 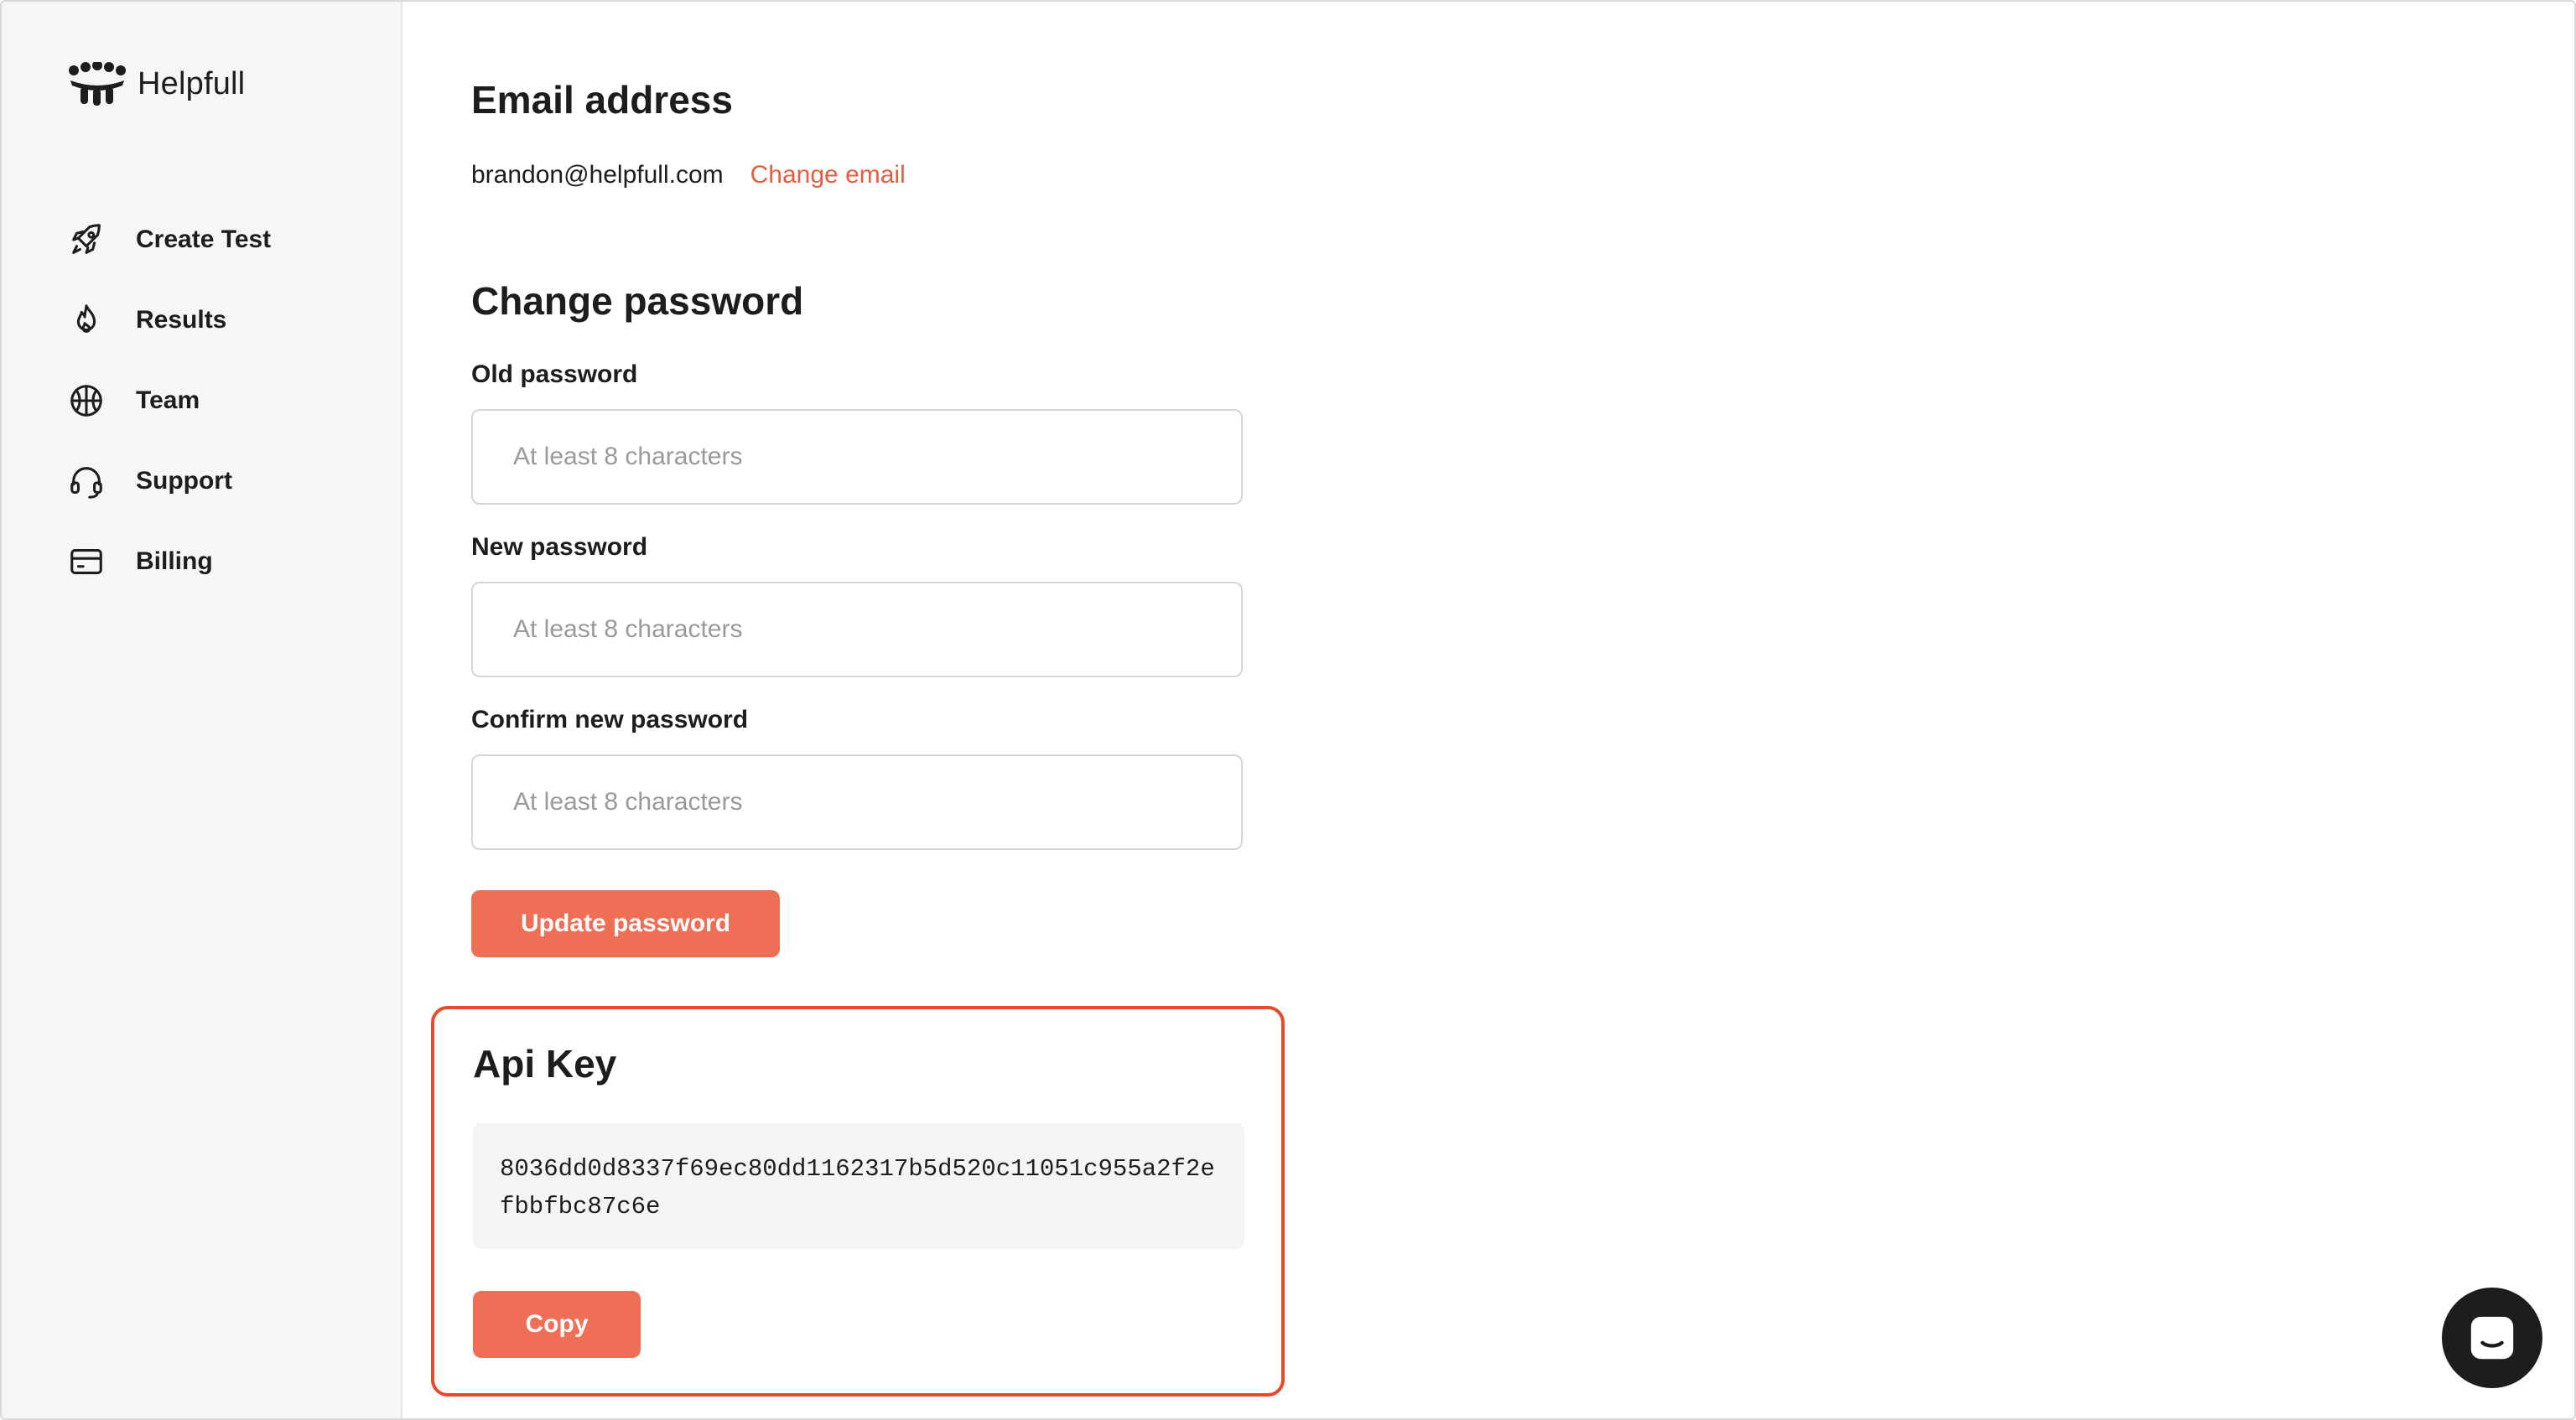 What do you see at coordinates (181, 320) in the screenshot?
I see `sidebar-item-label: Results` at bounding box center [181, 320].